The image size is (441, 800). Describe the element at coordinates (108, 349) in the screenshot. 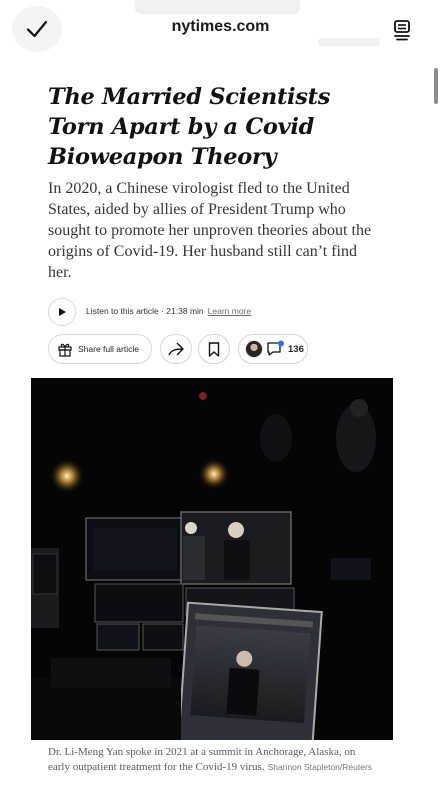

I see `share-label: Share full article` at that location.